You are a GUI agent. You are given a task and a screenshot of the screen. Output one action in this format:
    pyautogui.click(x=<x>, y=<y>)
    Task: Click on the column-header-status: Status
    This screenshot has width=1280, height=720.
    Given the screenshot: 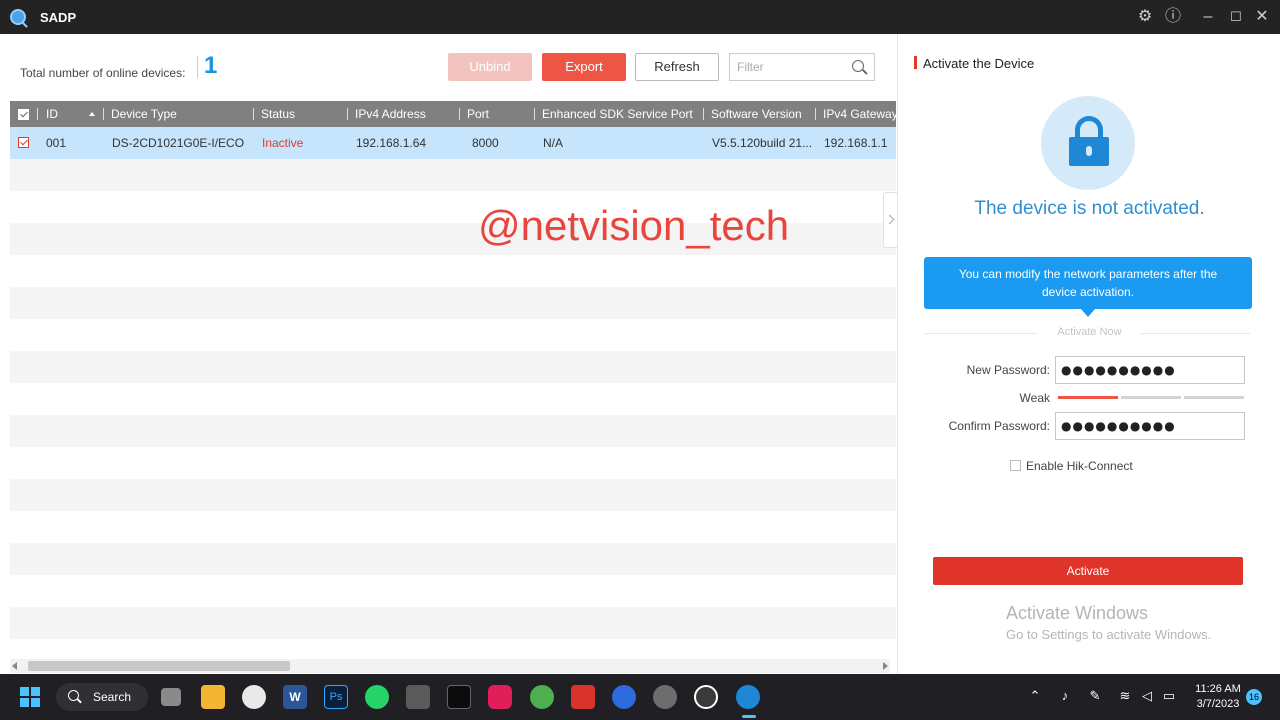 What is the action you would take?
    pyautogui.click(x=278, y=114)
    